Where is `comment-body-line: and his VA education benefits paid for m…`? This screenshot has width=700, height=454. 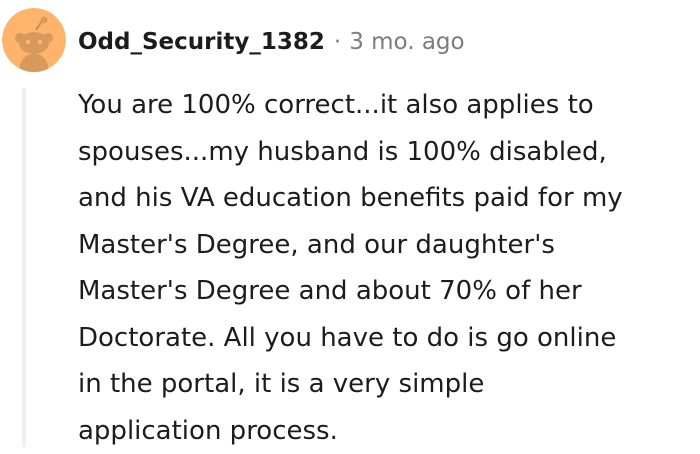
comment-body-line: and his VA education benefits paid for m… is located at coordinates (386, 198).